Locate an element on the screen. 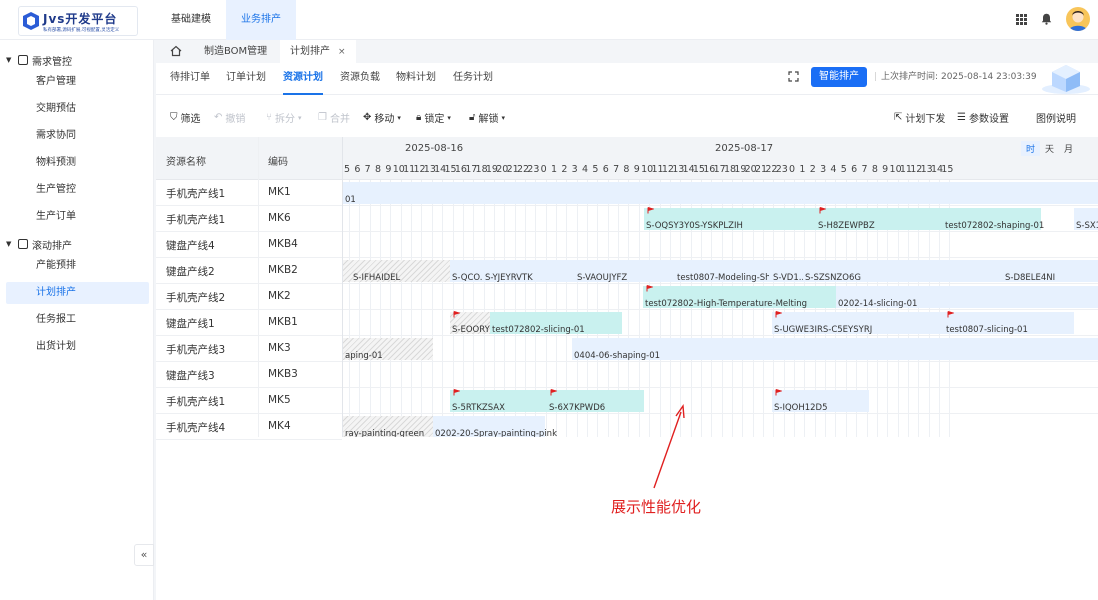  apps-grid-icon is located at coordinates (1021, 19).